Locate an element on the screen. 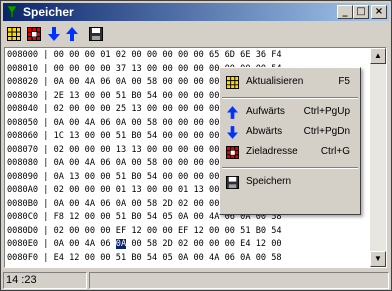 This screenshot has height=291, width=392. maximize-button: □ is located at coordinates (361, 12).